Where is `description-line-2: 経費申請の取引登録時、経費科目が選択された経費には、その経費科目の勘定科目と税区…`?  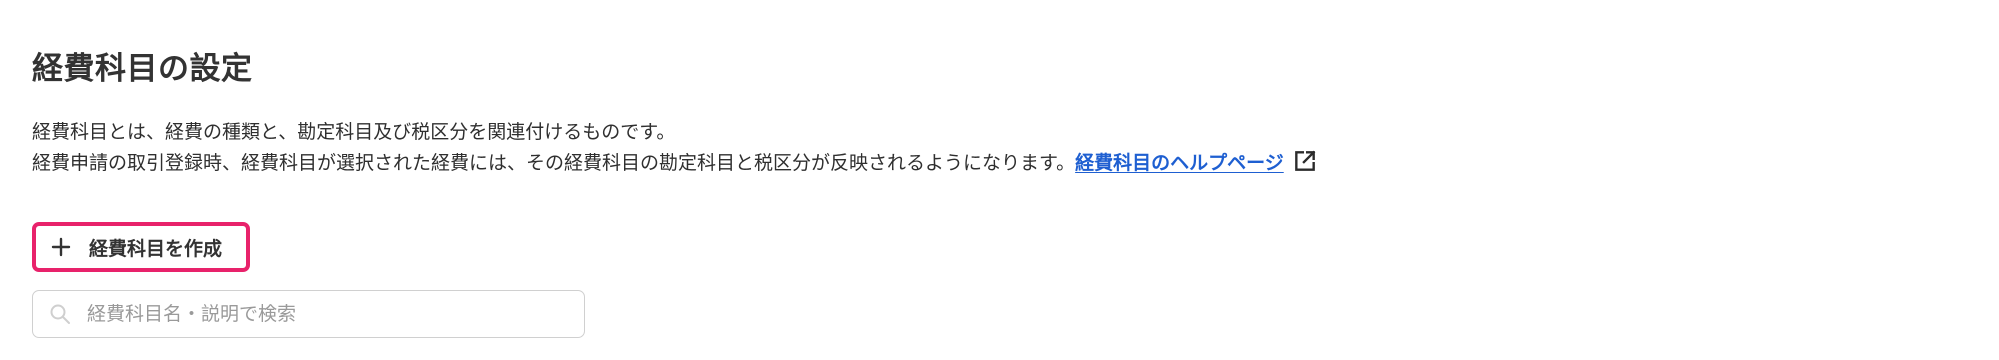 description-line-2: 経費申請の取引登録時、経費科目が選択された経費には、その経費科目の勘定科目と税区… is located at coordinates (675, 163).